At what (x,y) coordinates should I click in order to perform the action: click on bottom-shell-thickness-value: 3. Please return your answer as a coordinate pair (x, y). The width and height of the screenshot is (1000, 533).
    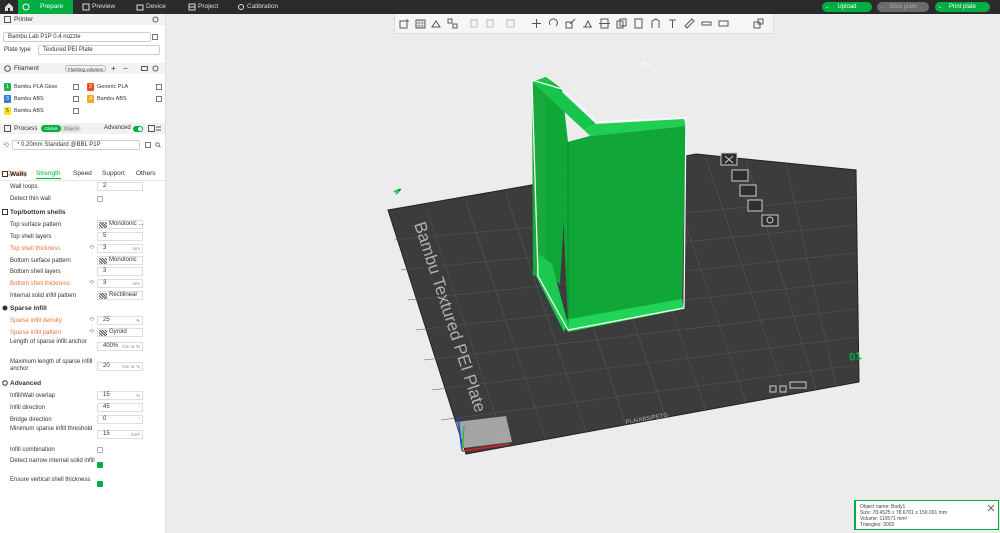
    Looking at the image, I should click on (105, 283).